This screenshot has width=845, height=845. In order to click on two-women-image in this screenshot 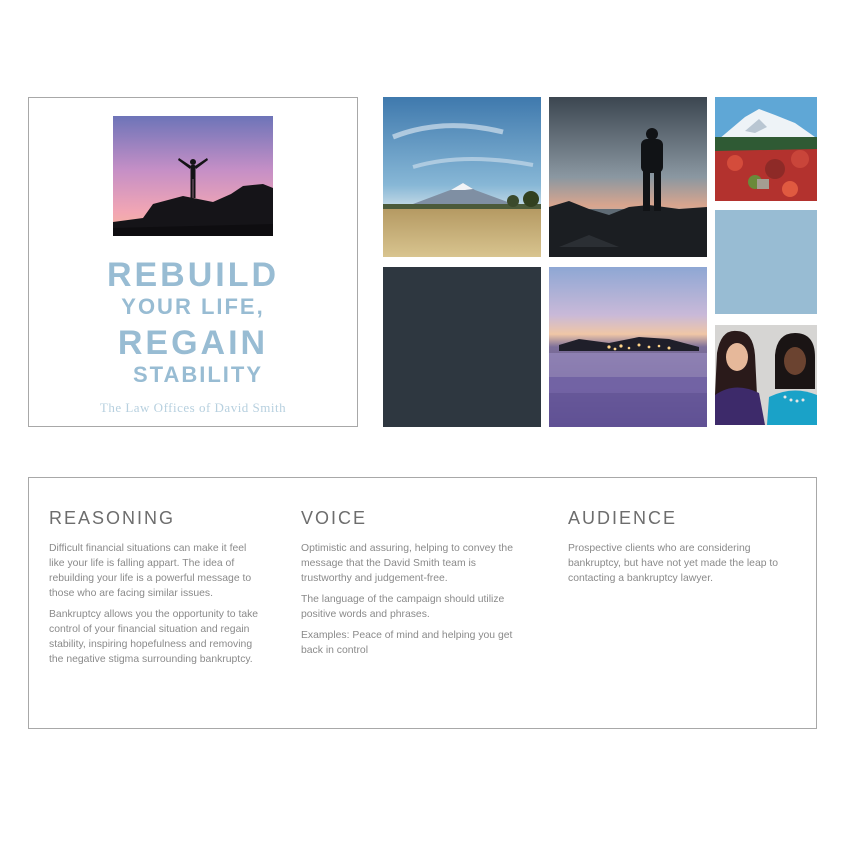, I will do `click(766, 375)`.